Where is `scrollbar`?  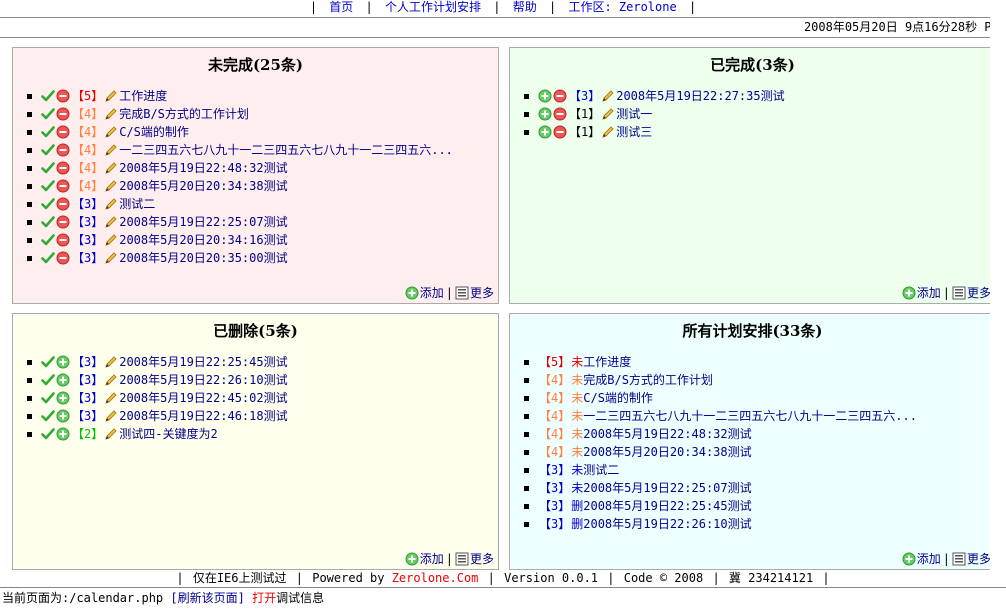 scrollbar is located at coordinates (998, 293).